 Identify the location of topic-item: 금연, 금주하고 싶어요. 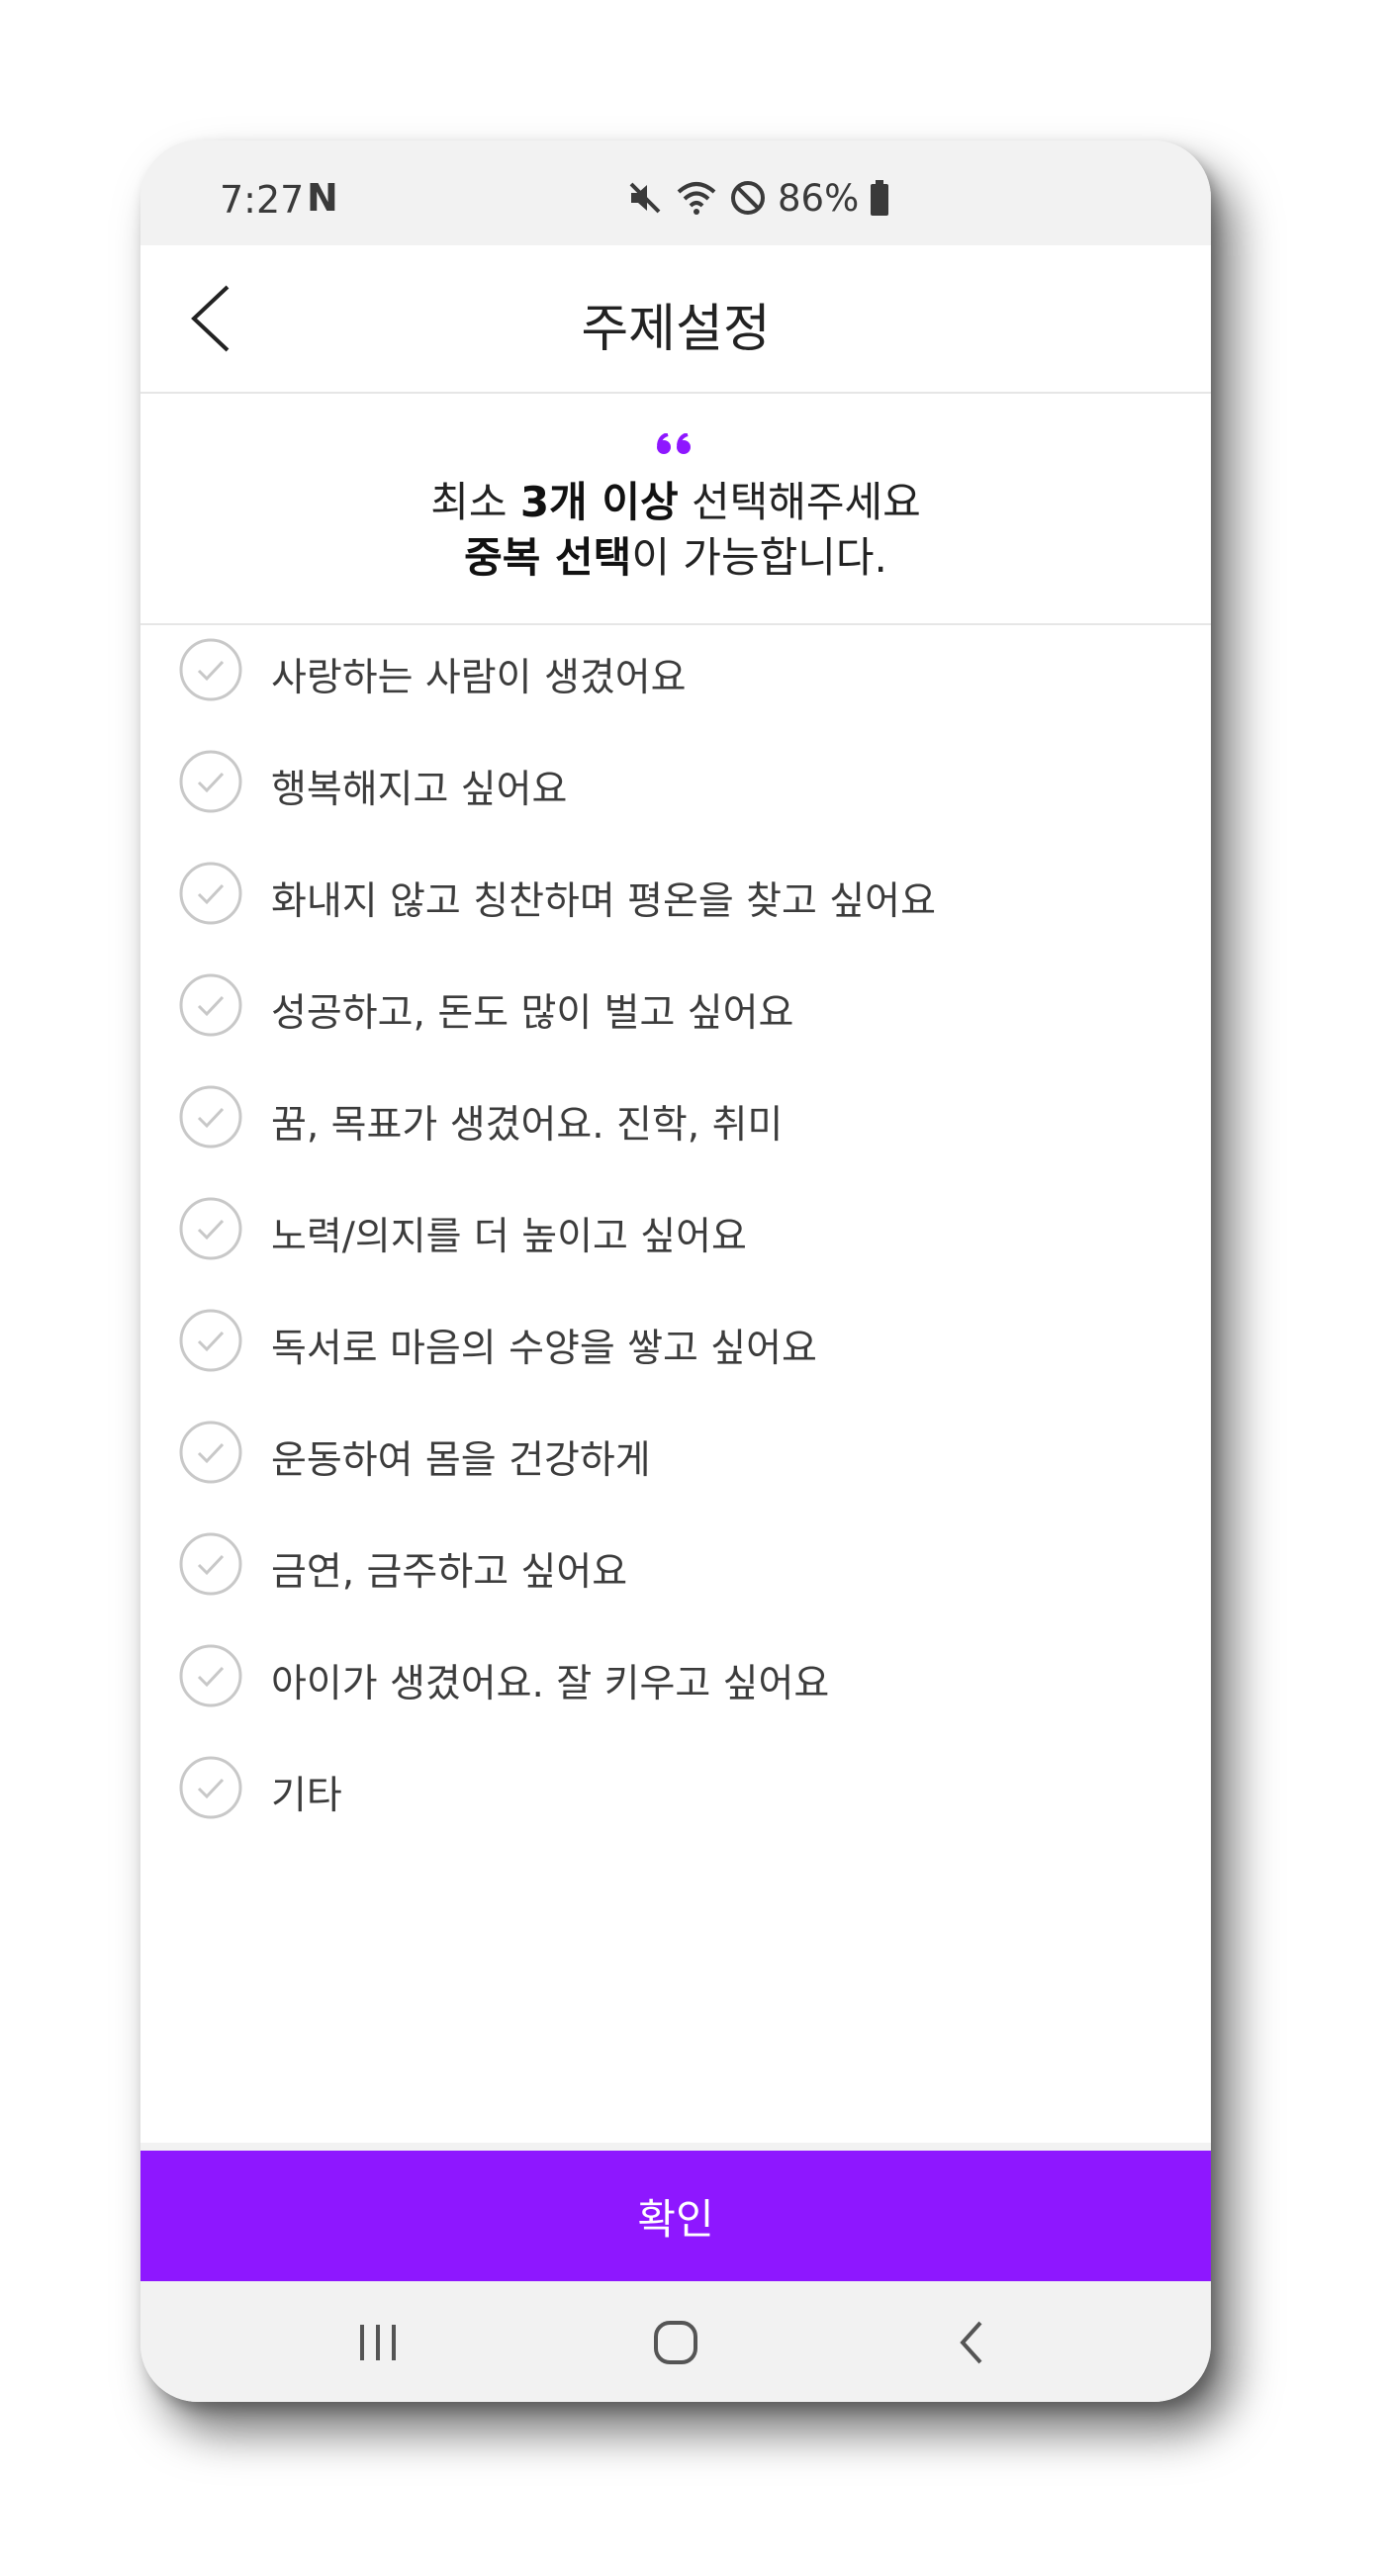
(675, 1564).